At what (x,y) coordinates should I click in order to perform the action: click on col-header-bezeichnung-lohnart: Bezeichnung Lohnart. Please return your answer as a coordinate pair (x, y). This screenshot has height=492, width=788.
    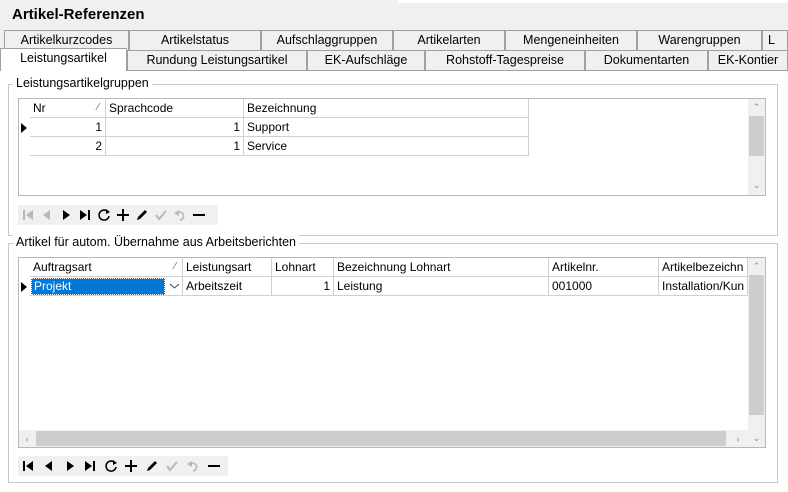
    Looking at the image, I should click on (441, 267).